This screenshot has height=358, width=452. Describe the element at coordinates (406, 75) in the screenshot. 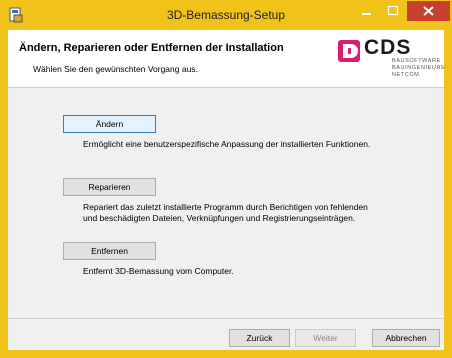

I see `logo-tagline: NETCOM` at that location.